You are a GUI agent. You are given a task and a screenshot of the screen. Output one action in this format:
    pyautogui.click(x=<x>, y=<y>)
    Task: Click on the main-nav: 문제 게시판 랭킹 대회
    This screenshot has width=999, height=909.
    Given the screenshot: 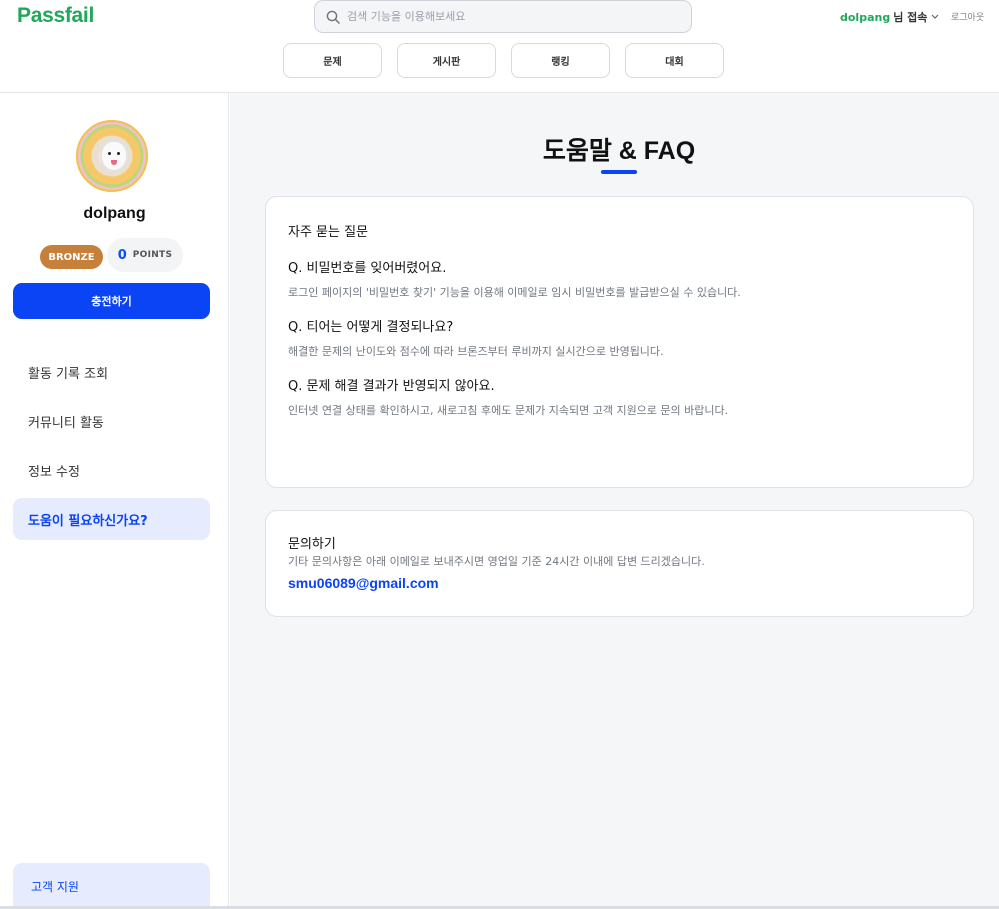 What is the action you would take?
    pyautogui.click(x=503, y=60)
    